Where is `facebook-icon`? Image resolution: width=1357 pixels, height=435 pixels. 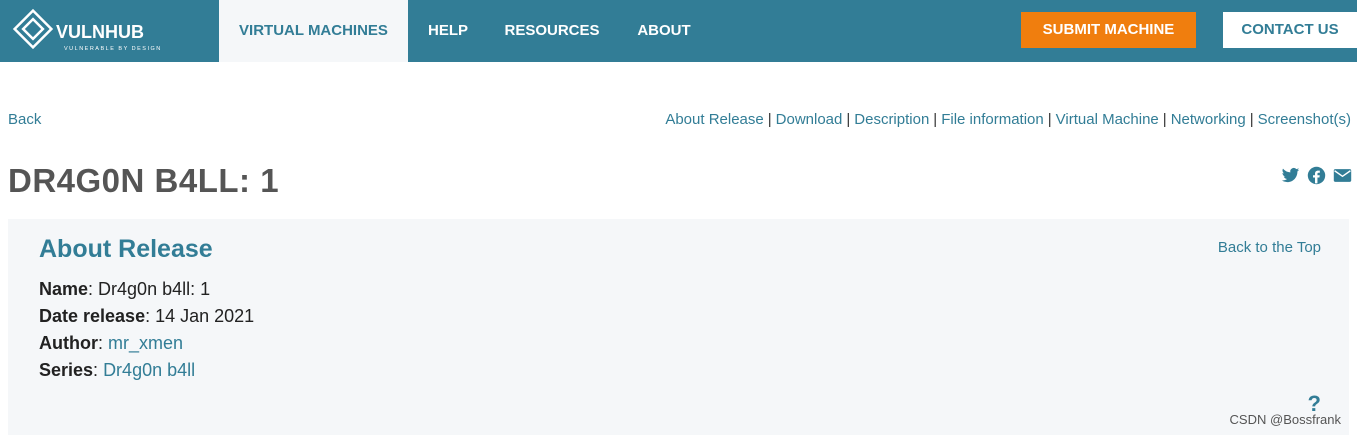 facebook-icon is located at coordinates (1316, 175).